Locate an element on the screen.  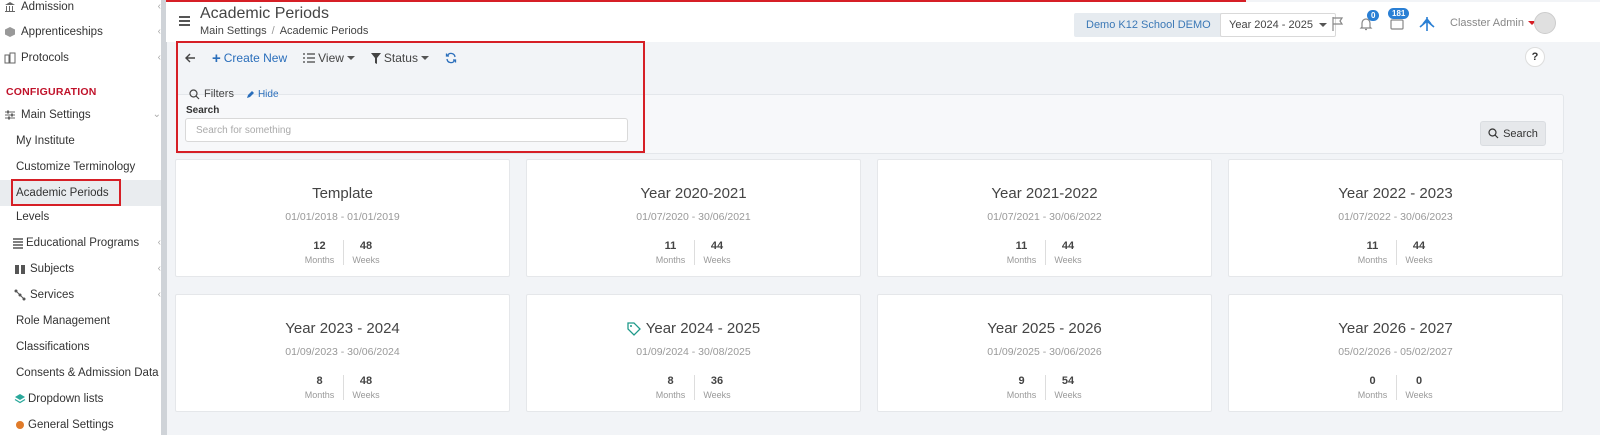
card-dates: 01/09/2024 - 30/08/2025 is located at coordinates (693, 352).